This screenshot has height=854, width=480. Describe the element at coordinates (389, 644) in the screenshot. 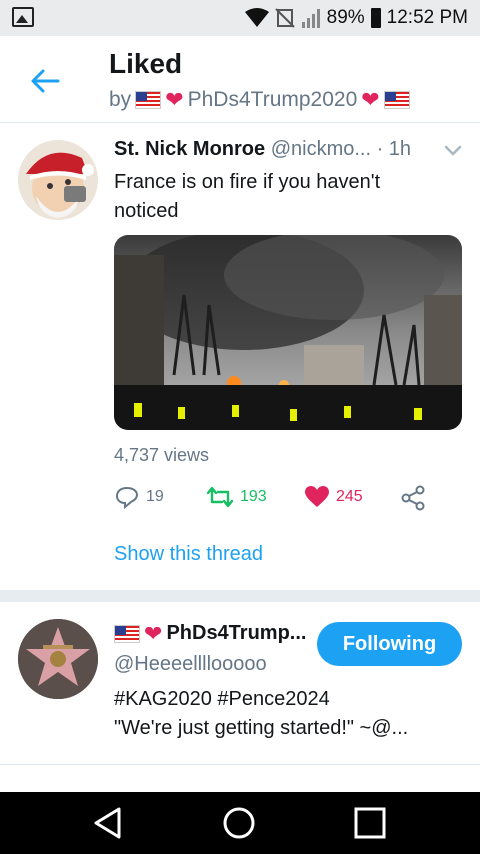

I see `following-button: Following` at that location.